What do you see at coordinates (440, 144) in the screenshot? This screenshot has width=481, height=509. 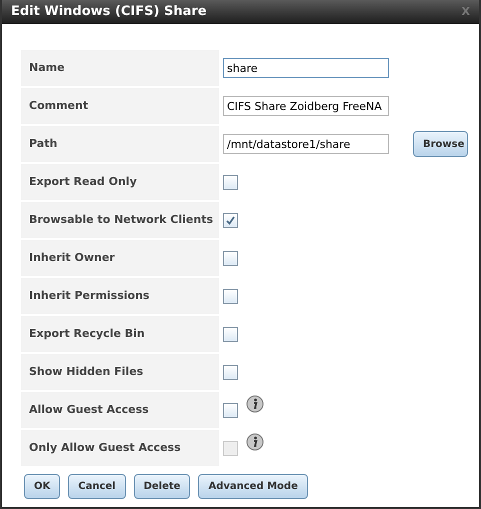 I see `browse-button: Browse` at bounding box center [440, 144].